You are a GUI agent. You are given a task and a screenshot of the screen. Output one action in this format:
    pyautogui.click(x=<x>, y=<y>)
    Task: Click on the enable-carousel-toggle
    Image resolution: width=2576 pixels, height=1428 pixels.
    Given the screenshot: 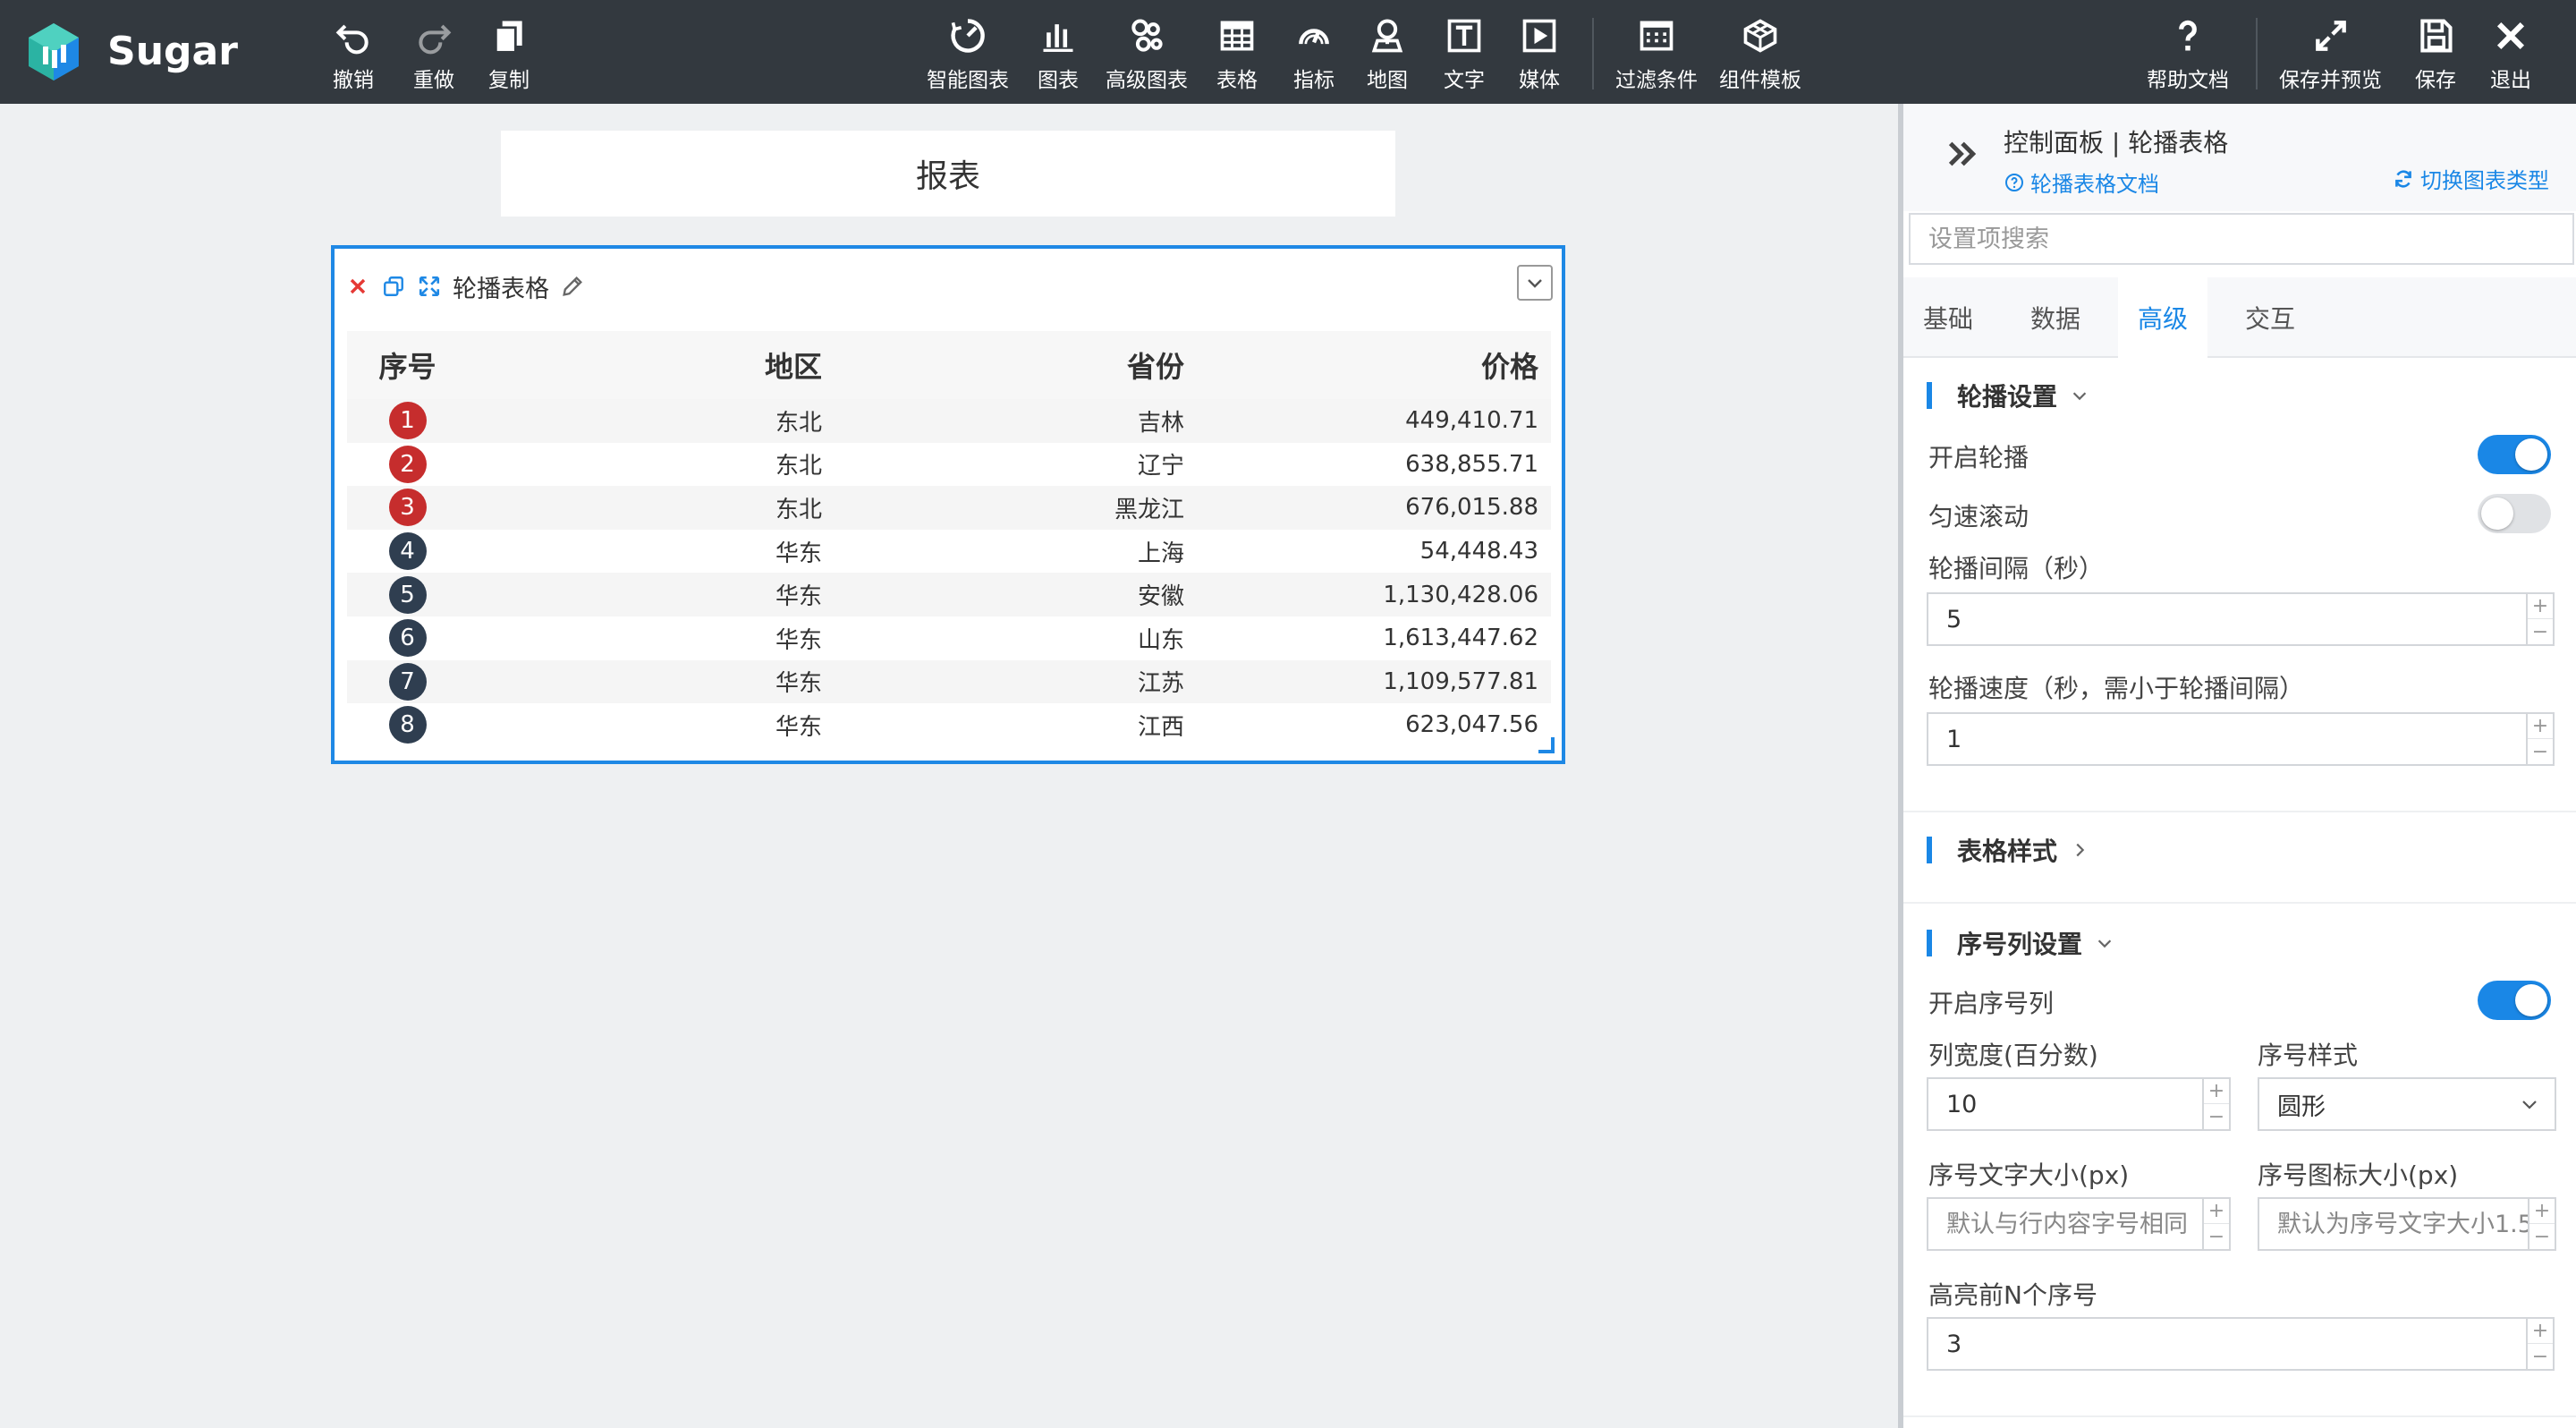 What is the action you would take?
    pyautogui.click(x=2514, y=454)
    